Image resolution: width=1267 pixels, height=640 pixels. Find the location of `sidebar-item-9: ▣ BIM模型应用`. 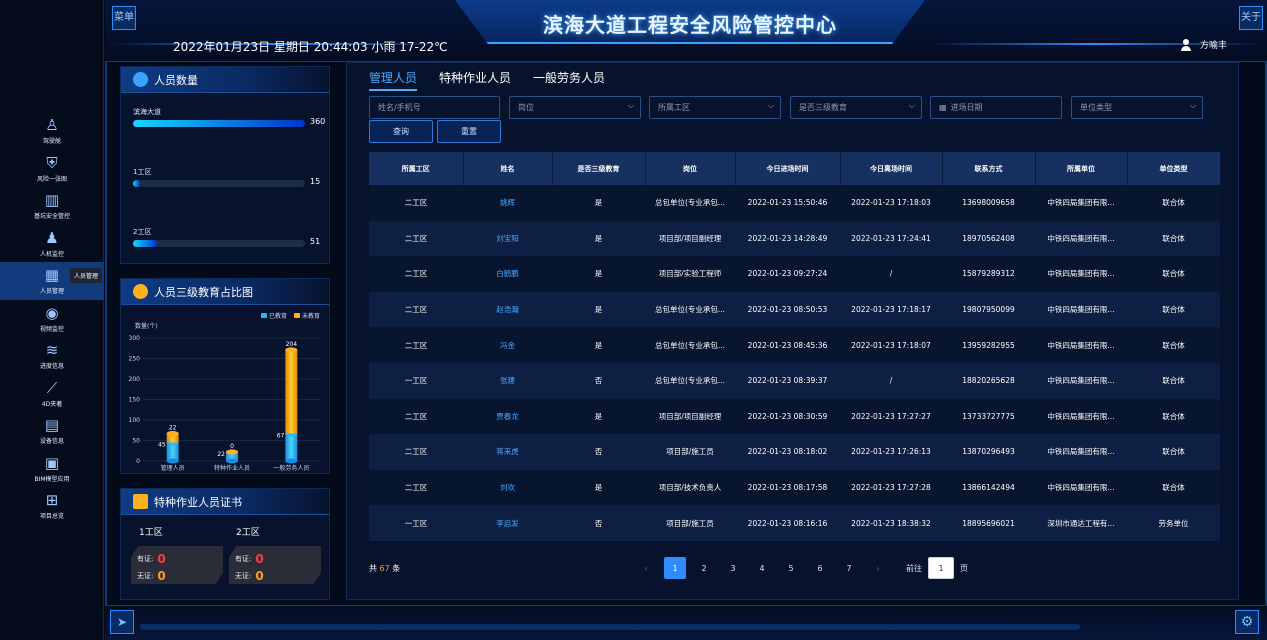

sidebar-item-9: ▣ BIM模型应用 is located at coordinates (52, 469).